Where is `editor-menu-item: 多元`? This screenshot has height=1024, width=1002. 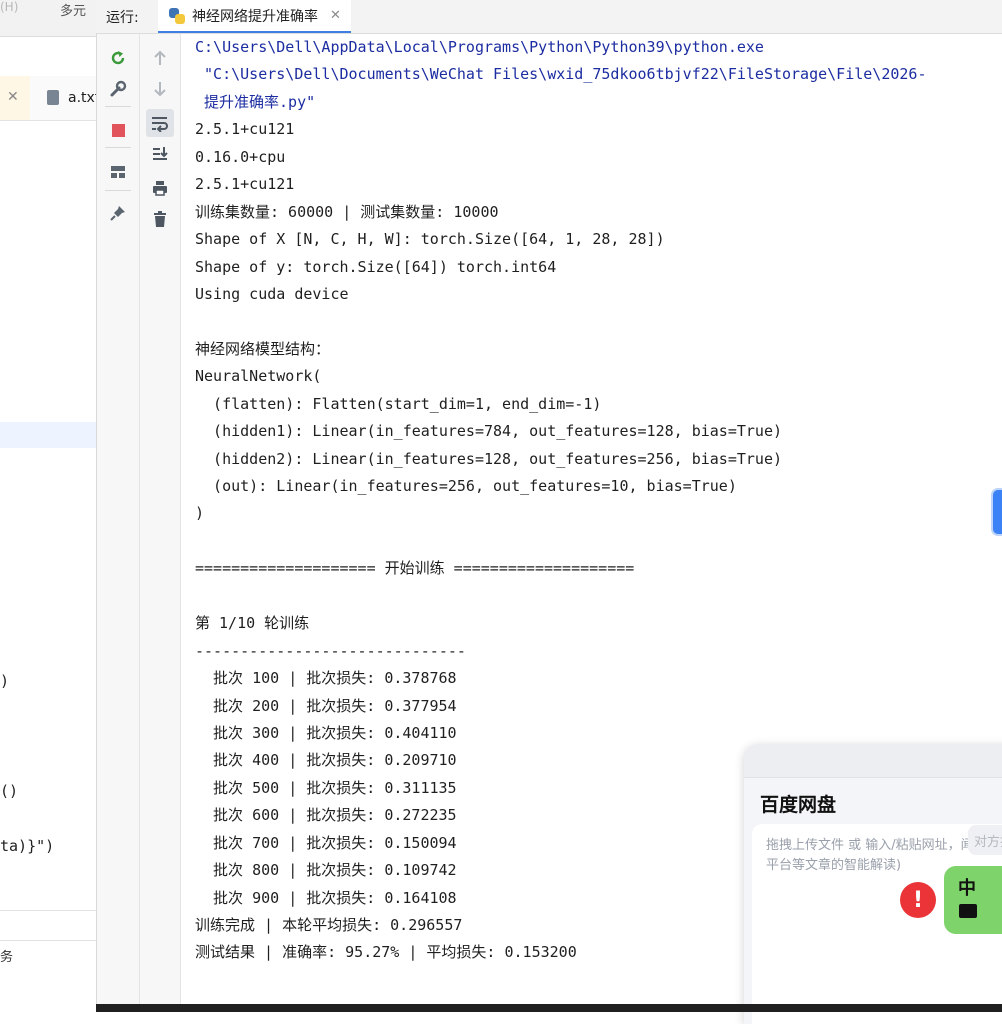 editor-menu-item: 多元 is located at coordinates (73, 9).